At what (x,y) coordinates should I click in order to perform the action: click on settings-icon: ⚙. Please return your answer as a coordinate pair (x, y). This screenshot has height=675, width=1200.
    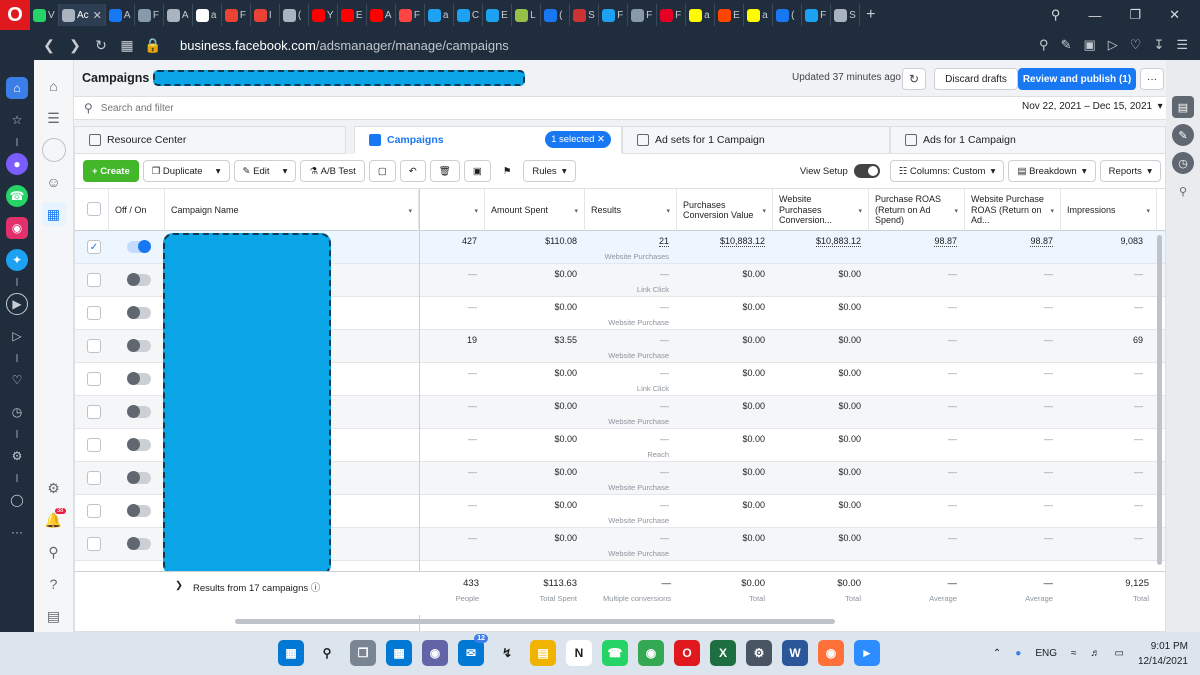
    Looking at the image, I should click on (17, 456).